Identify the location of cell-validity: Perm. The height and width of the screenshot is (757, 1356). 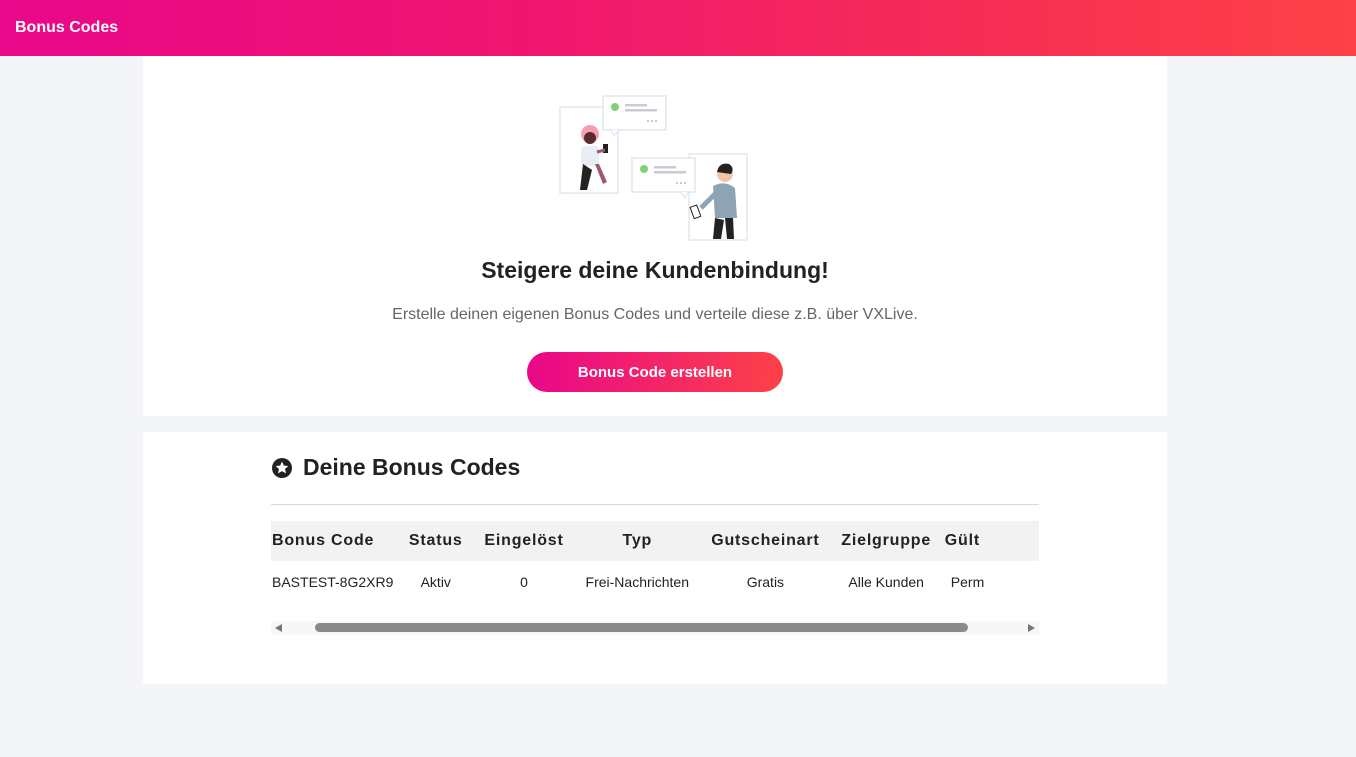
(967, 582).